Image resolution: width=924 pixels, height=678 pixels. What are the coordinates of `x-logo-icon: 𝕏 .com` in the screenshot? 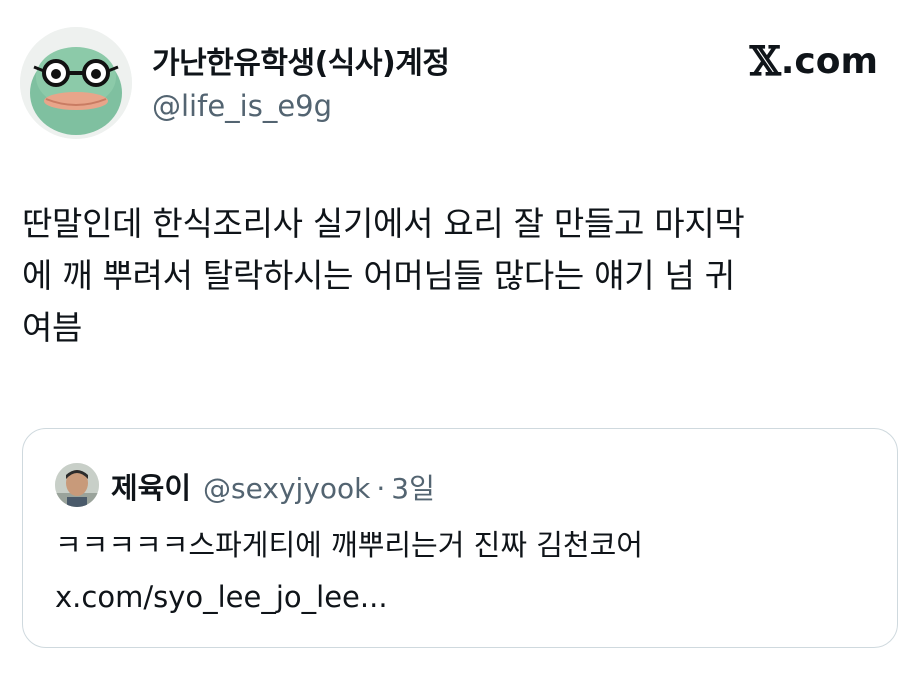 It's located at (814, 61).